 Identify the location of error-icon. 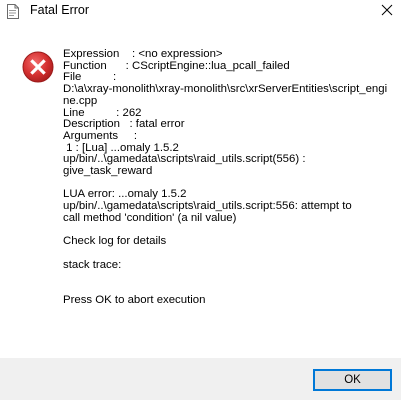
(38, 67).